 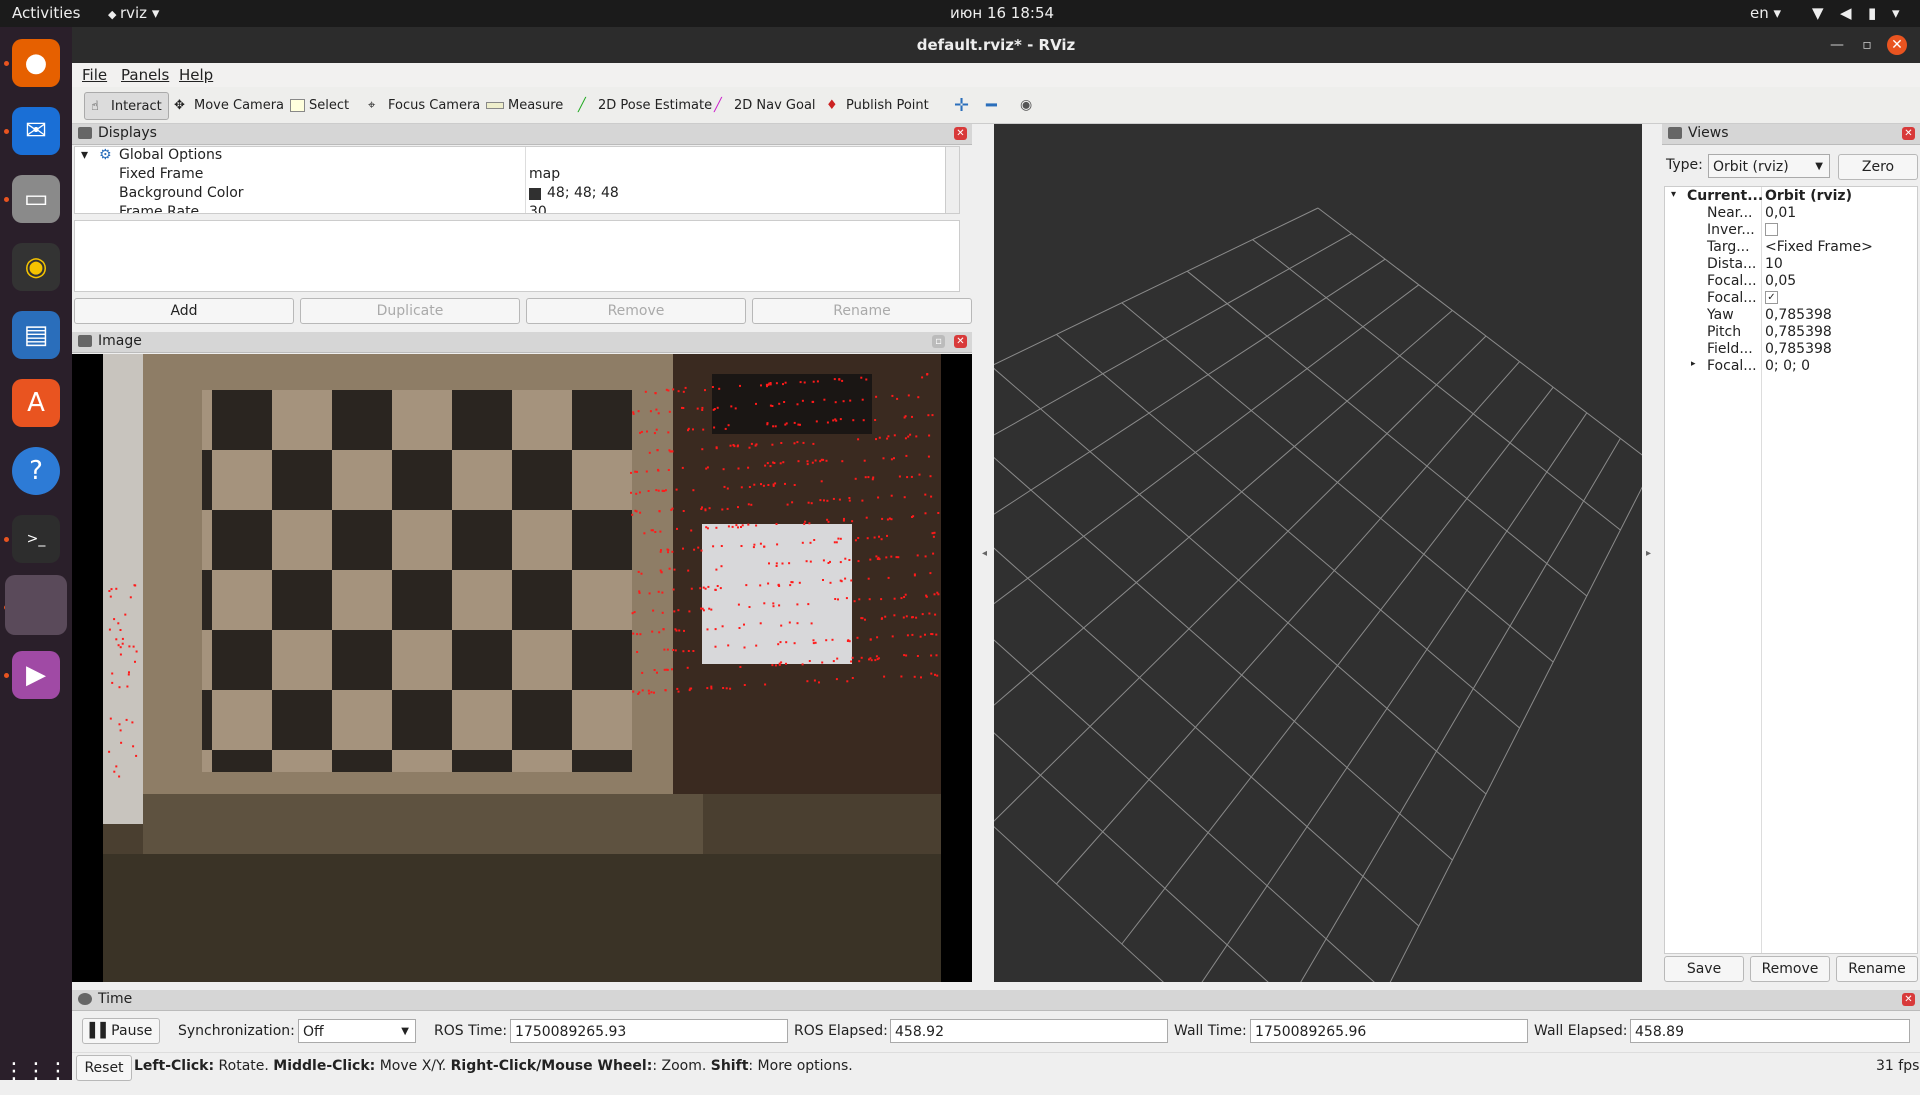 What do you see at coordinates (1769, 166) in the screenshot?
I see `view-type-select: Orbit (rviz) ▼` at bounding box center [1769, 166].